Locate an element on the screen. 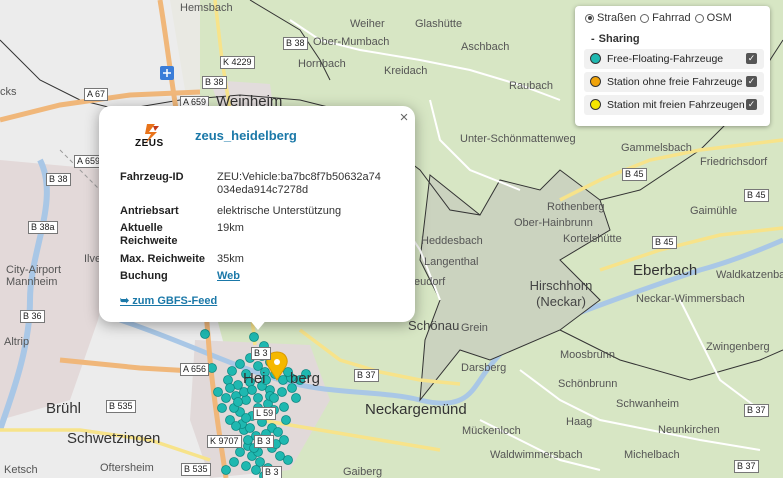 The width and height of the screenshot is (783, 478). layer-item-station-available: Station mit freien Fahrzeugen ✓ is located at coordinates (674, 105).